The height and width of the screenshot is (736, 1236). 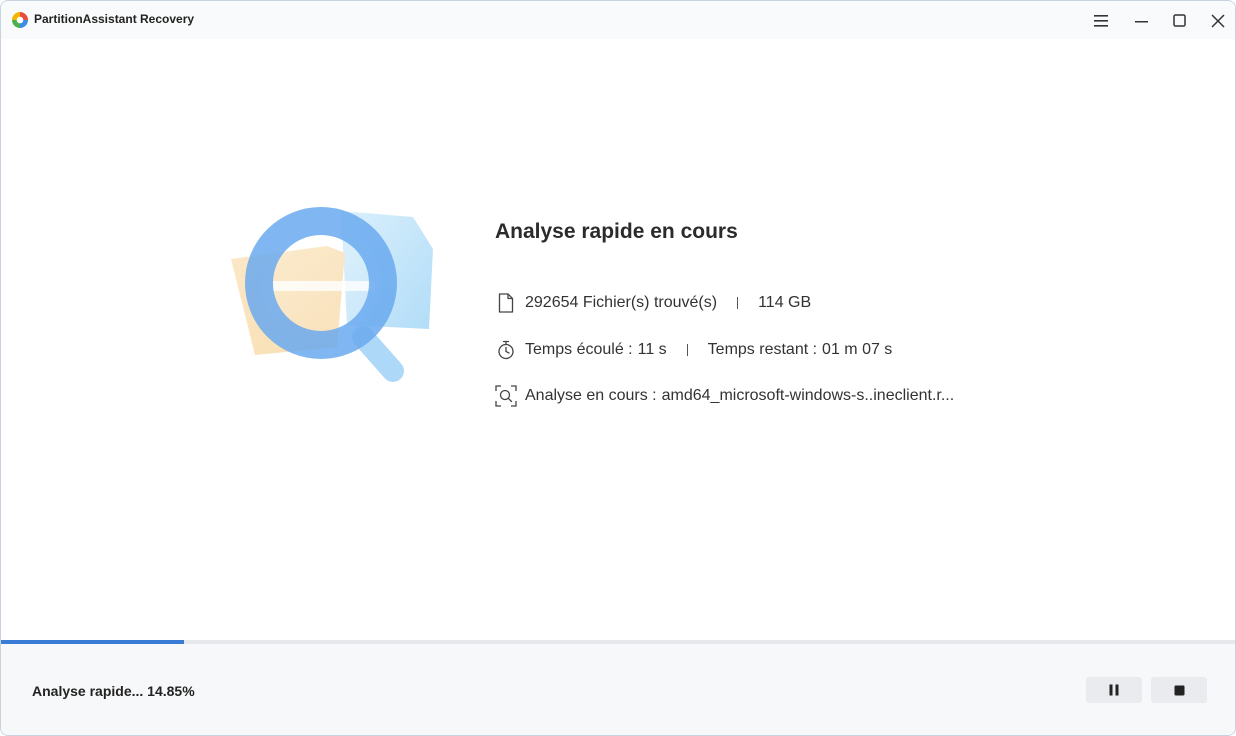 I want to click on title-bar: PartitionAssistant Recovery, so click(x=618, y=20).